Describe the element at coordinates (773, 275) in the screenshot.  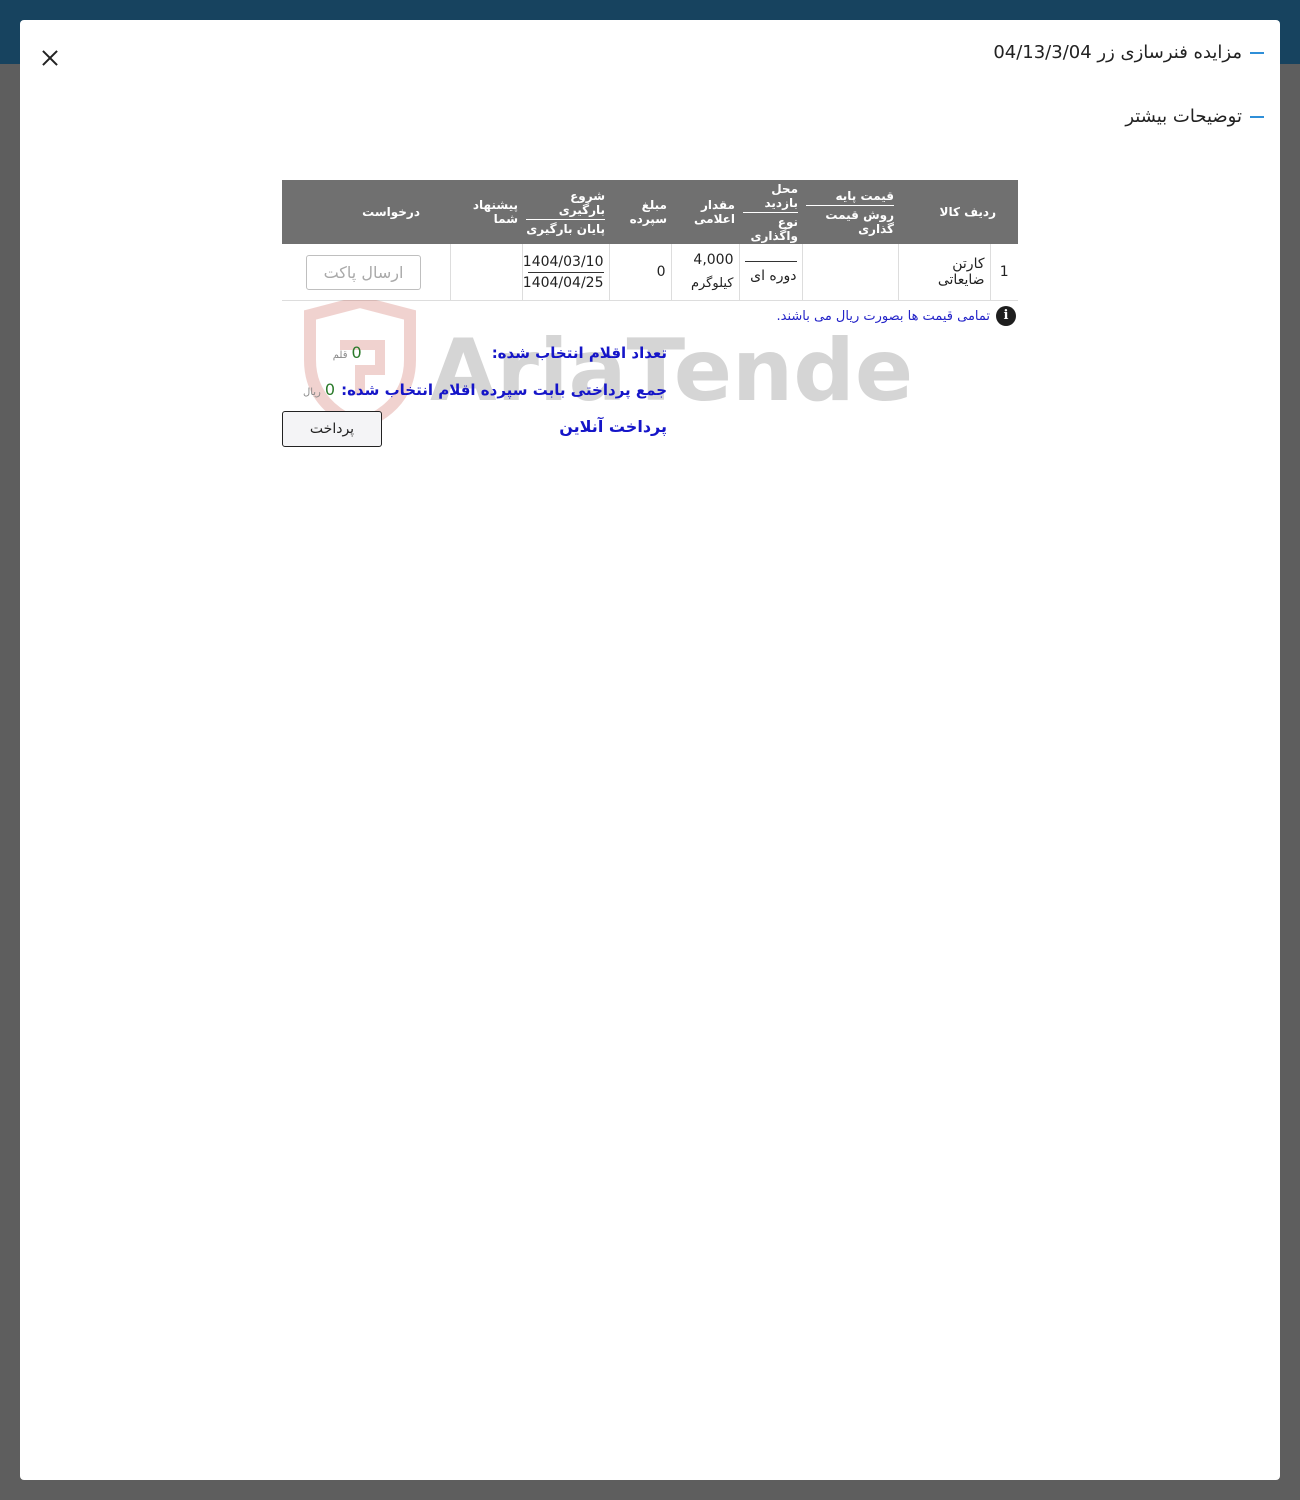
I see `row-assignment-type: دوره ای` at that location.